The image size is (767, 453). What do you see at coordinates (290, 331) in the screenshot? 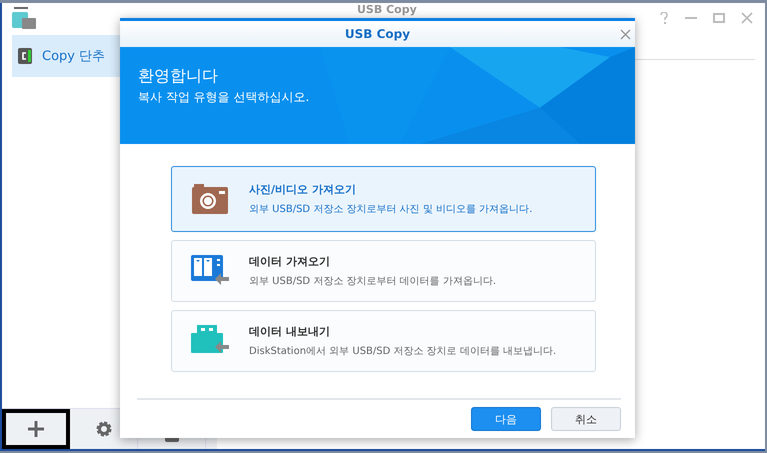
I see `option-title: 데이터 내보내기` at bounding box center [290, 331].